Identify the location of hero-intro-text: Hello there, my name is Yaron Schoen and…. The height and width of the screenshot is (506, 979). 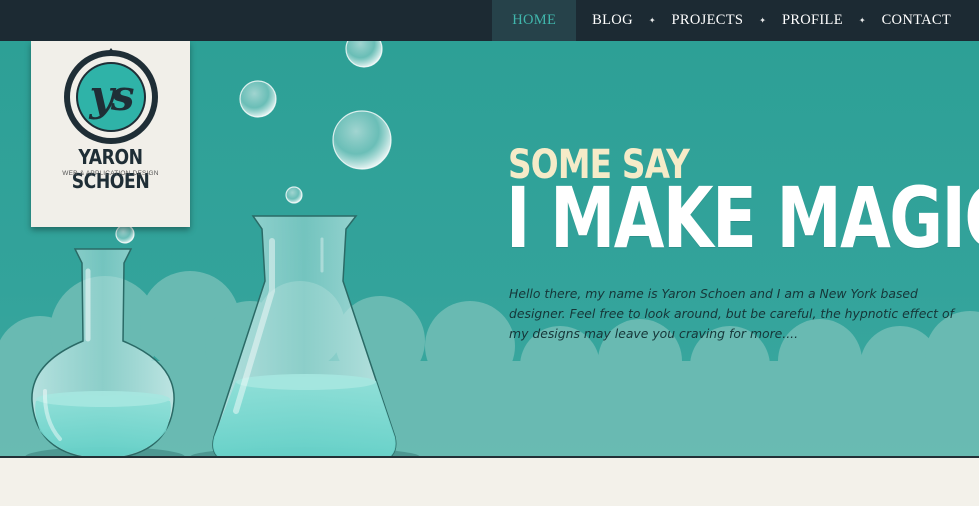
(731, 313).